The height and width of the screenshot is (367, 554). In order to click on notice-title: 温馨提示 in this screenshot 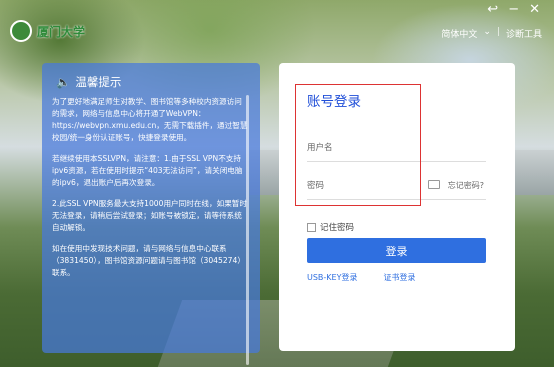, I will do `click(98, 82)`.